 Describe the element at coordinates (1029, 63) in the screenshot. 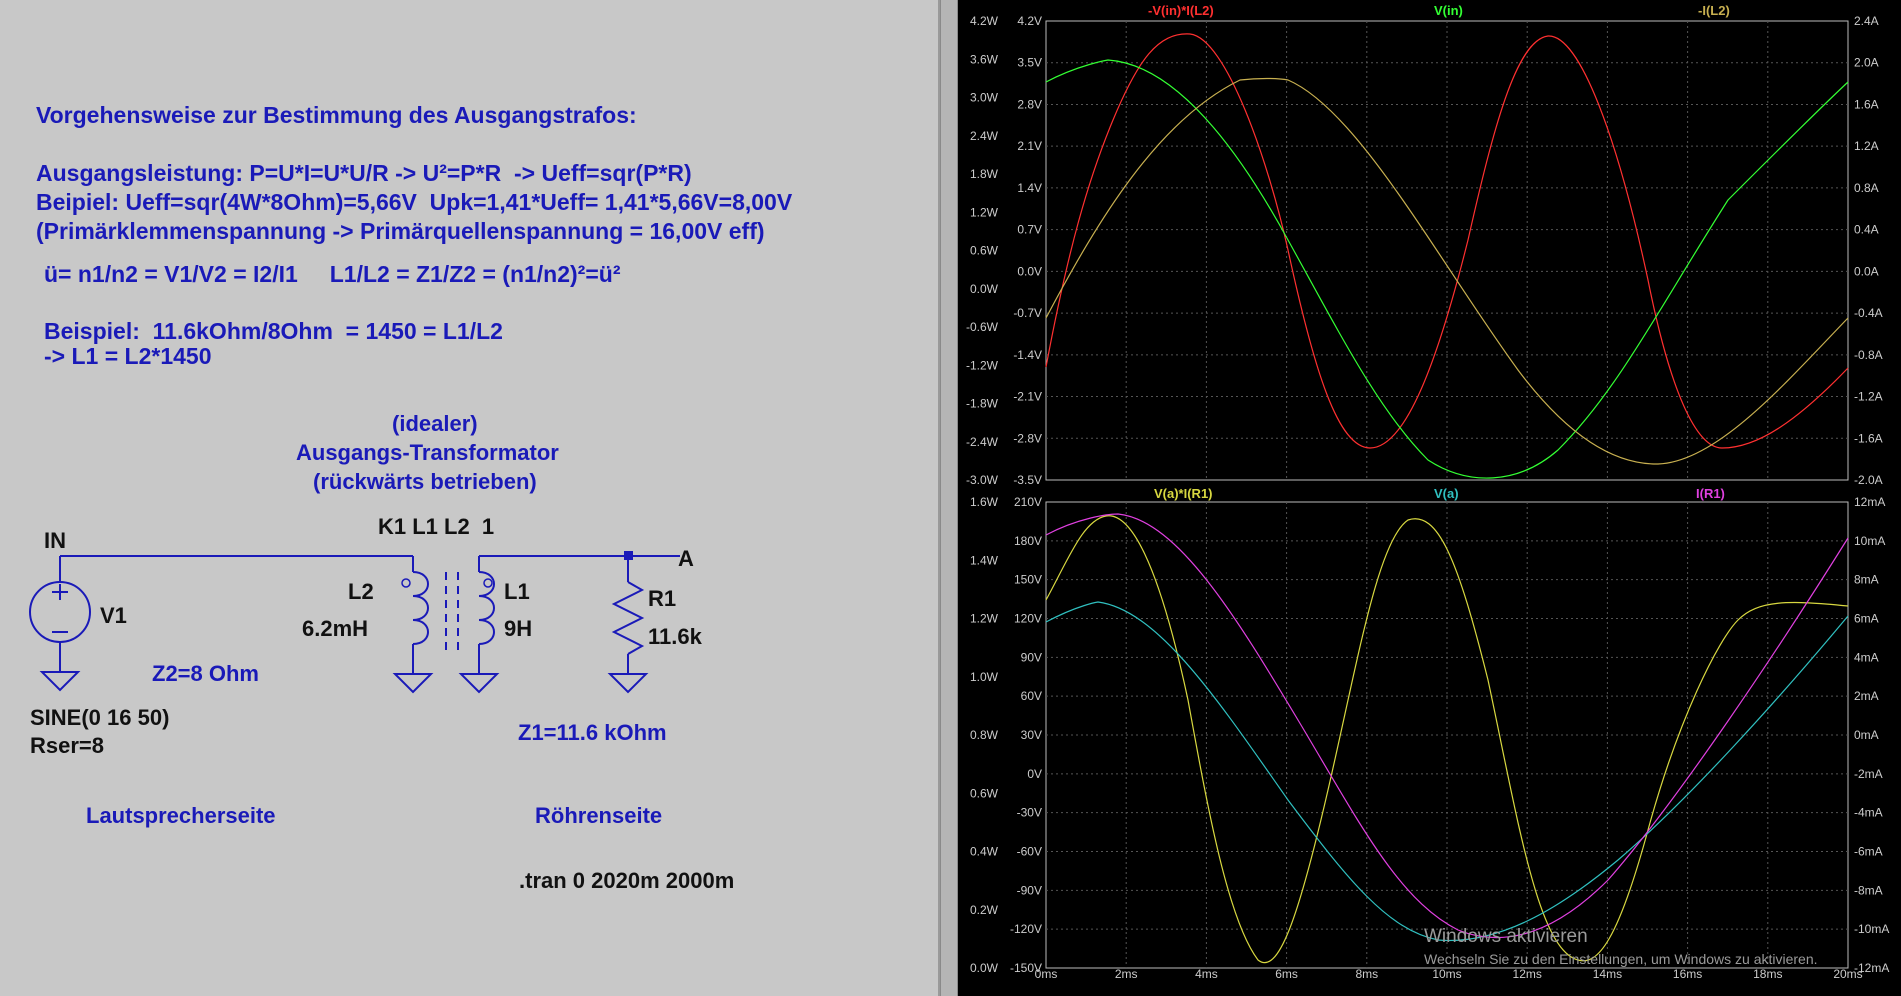

I see `y-tick-label-voltage: 3.5V` at that location.